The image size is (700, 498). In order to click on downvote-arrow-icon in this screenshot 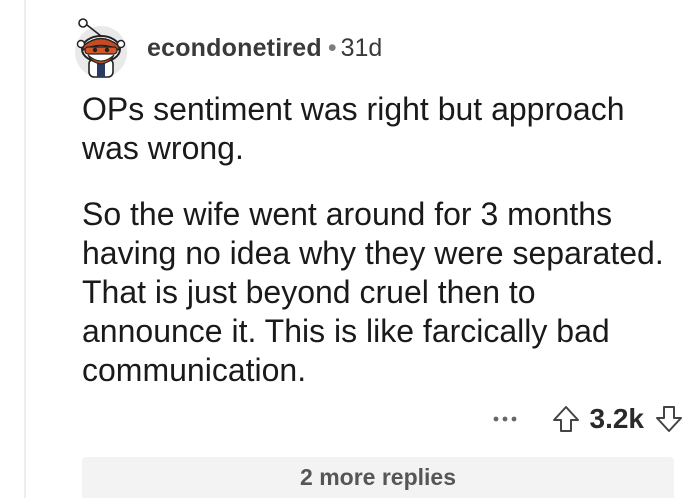, I will do `click(669, 419)`.